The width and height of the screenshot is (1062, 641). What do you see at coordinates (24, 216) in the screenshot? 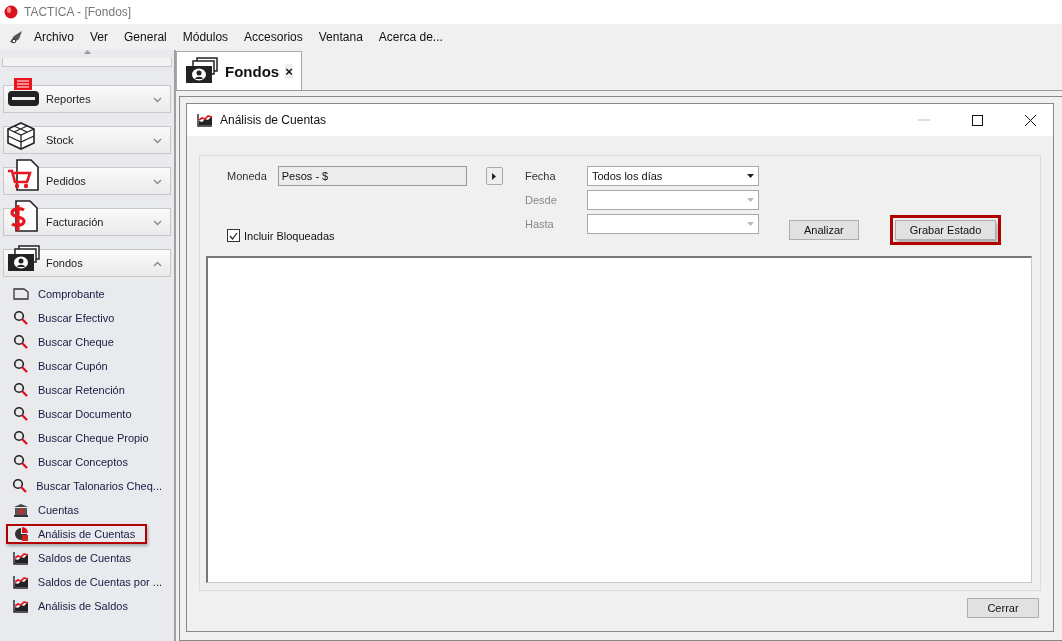
I see `dollar-document-icon` at bounding box center [24, 216].